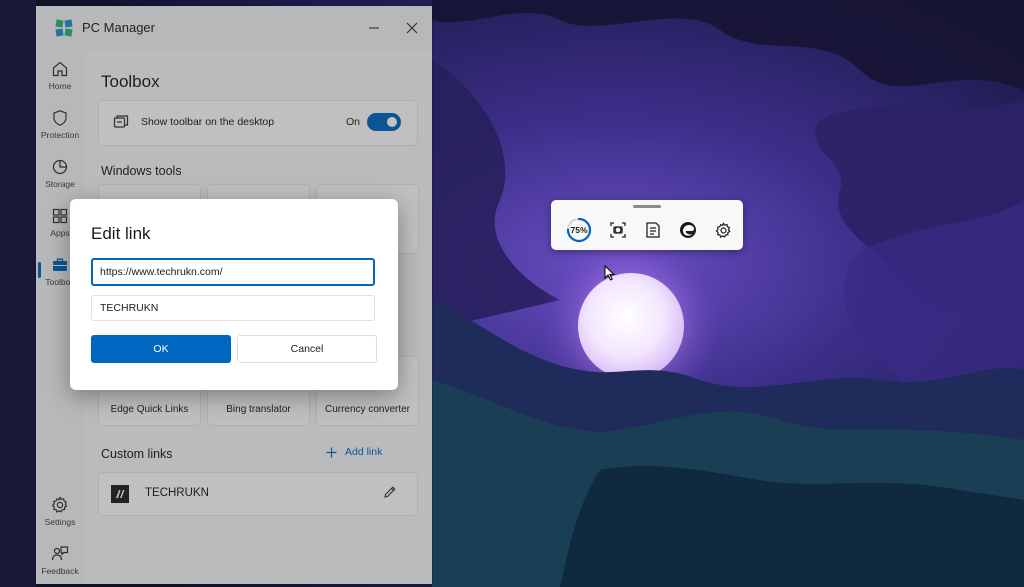 The height and width of the screenshot is (587, 1024). Describe the element at coordinates (161, 349) in the screenshot. I see `ok-button: OK` at that location.